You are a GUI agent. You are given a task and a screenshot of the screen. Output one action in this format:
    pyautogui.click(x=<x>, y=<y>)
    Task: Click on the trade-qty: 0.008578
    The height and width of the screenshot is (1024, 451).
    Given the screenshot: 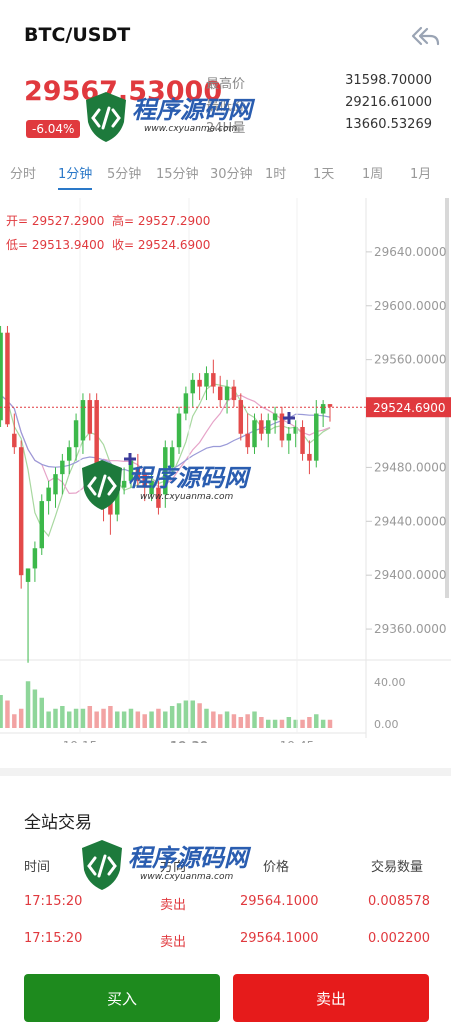 What is the action you would take?
    pyautogui.click(x=399, y=901)
    